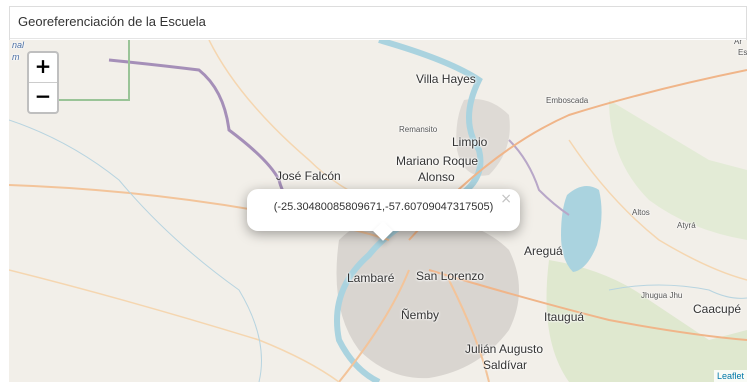  What do you see at coordinates (371, 278) in the screenshot?
I see `place-label: Lambaré` at bounding box center [371, 278].